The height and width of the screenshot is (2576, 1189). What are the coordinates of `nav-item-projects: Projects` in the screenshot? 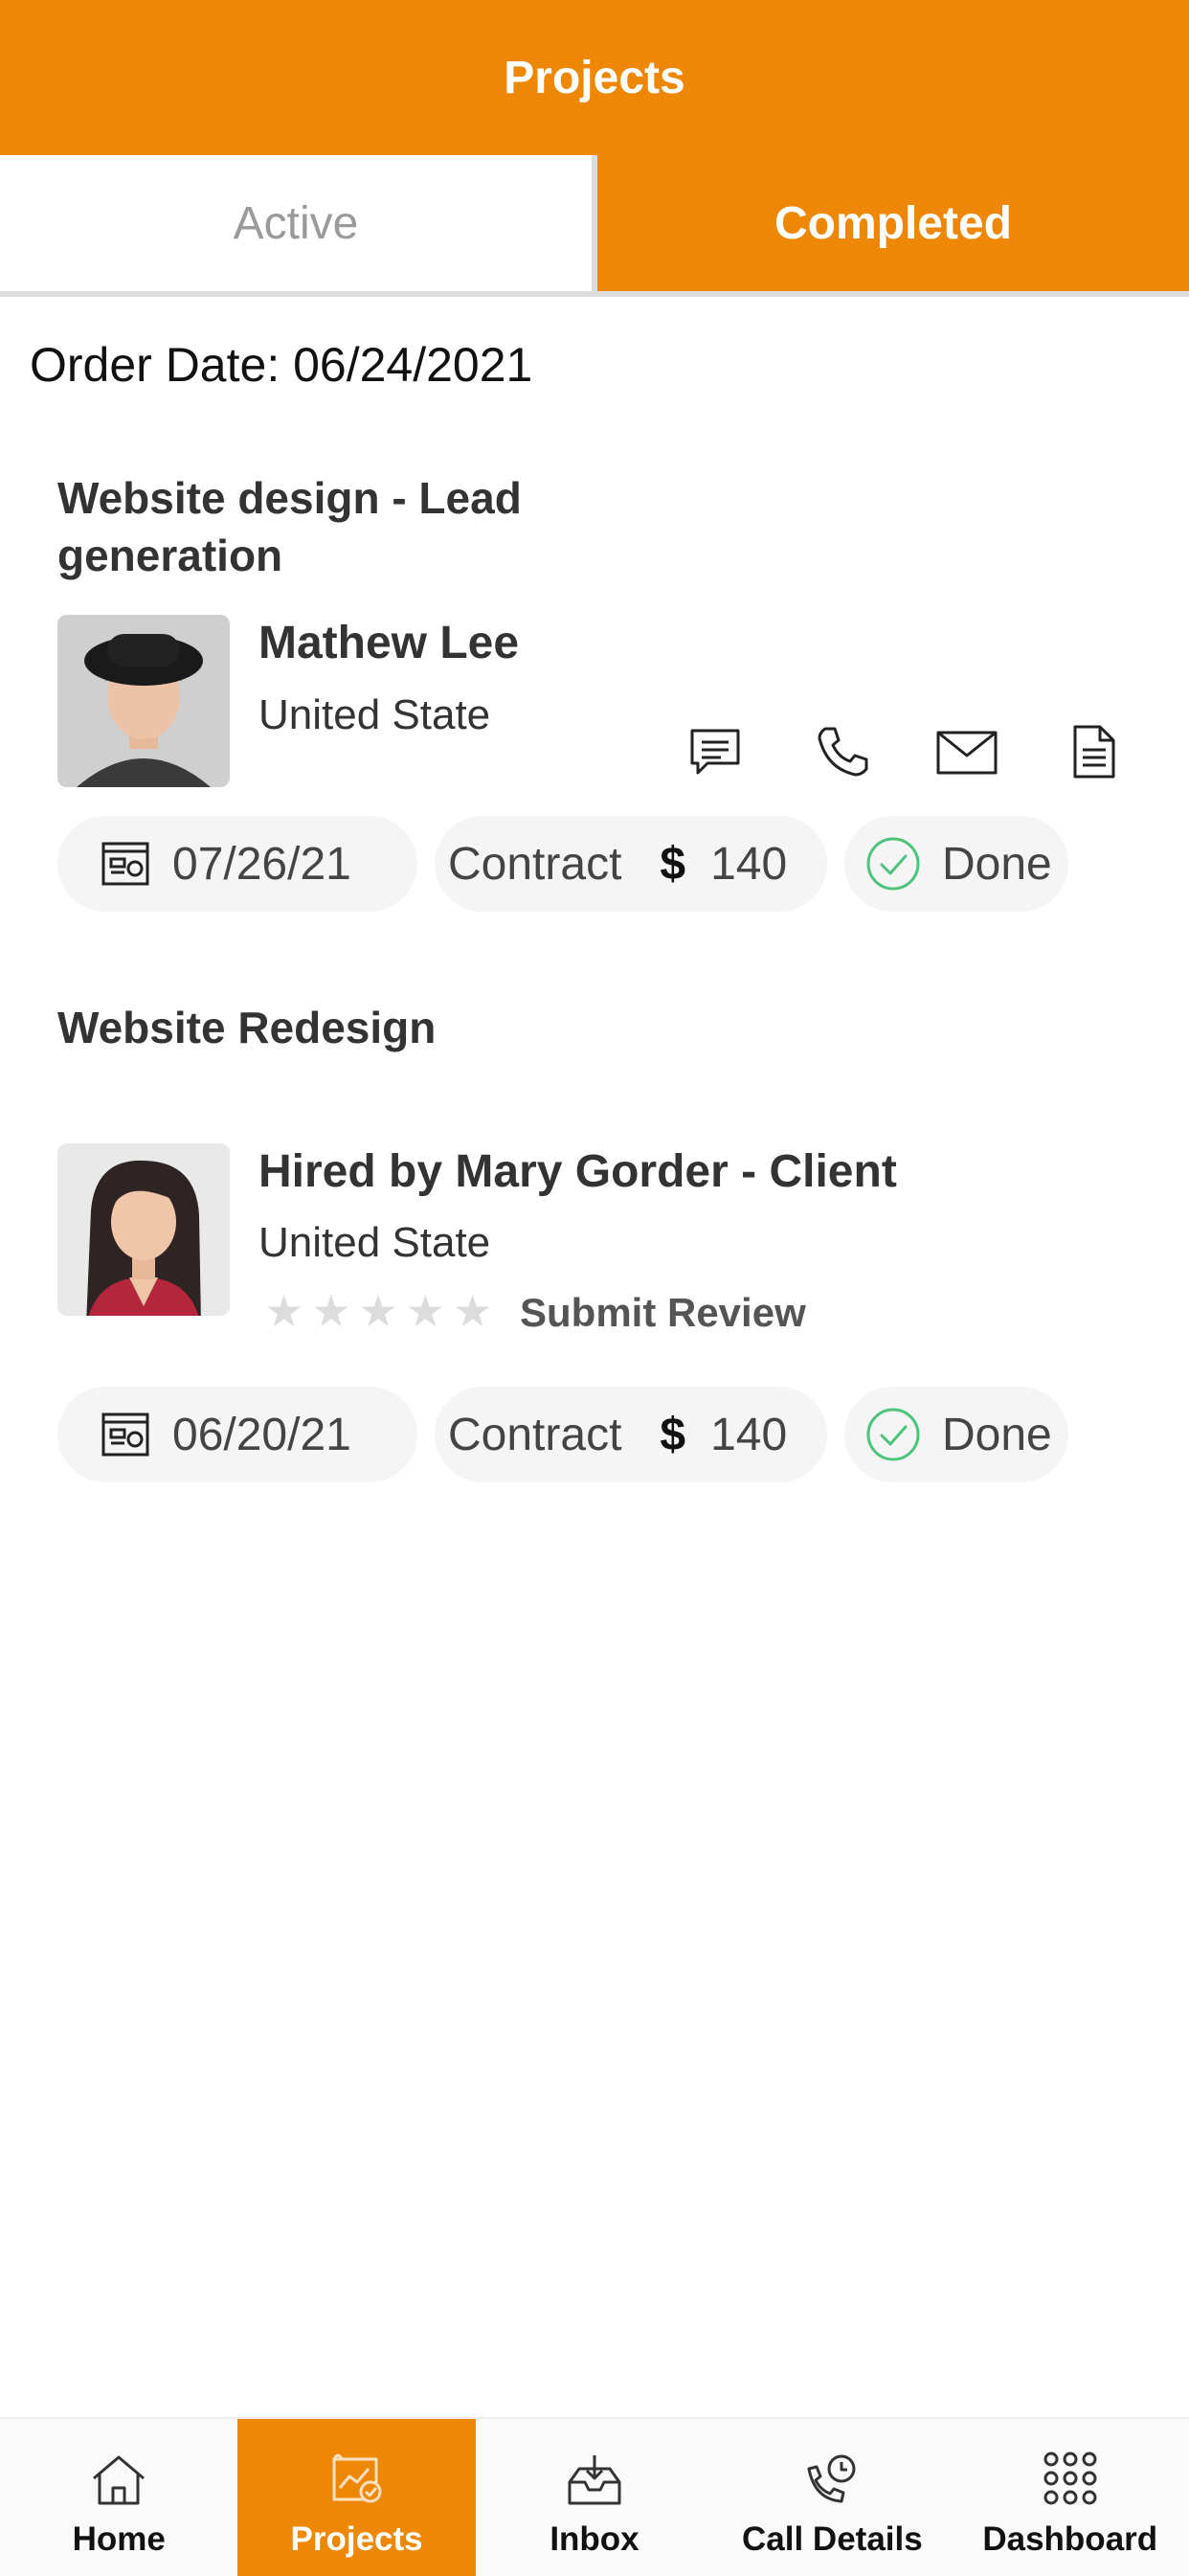 It's located at (356, 2497).